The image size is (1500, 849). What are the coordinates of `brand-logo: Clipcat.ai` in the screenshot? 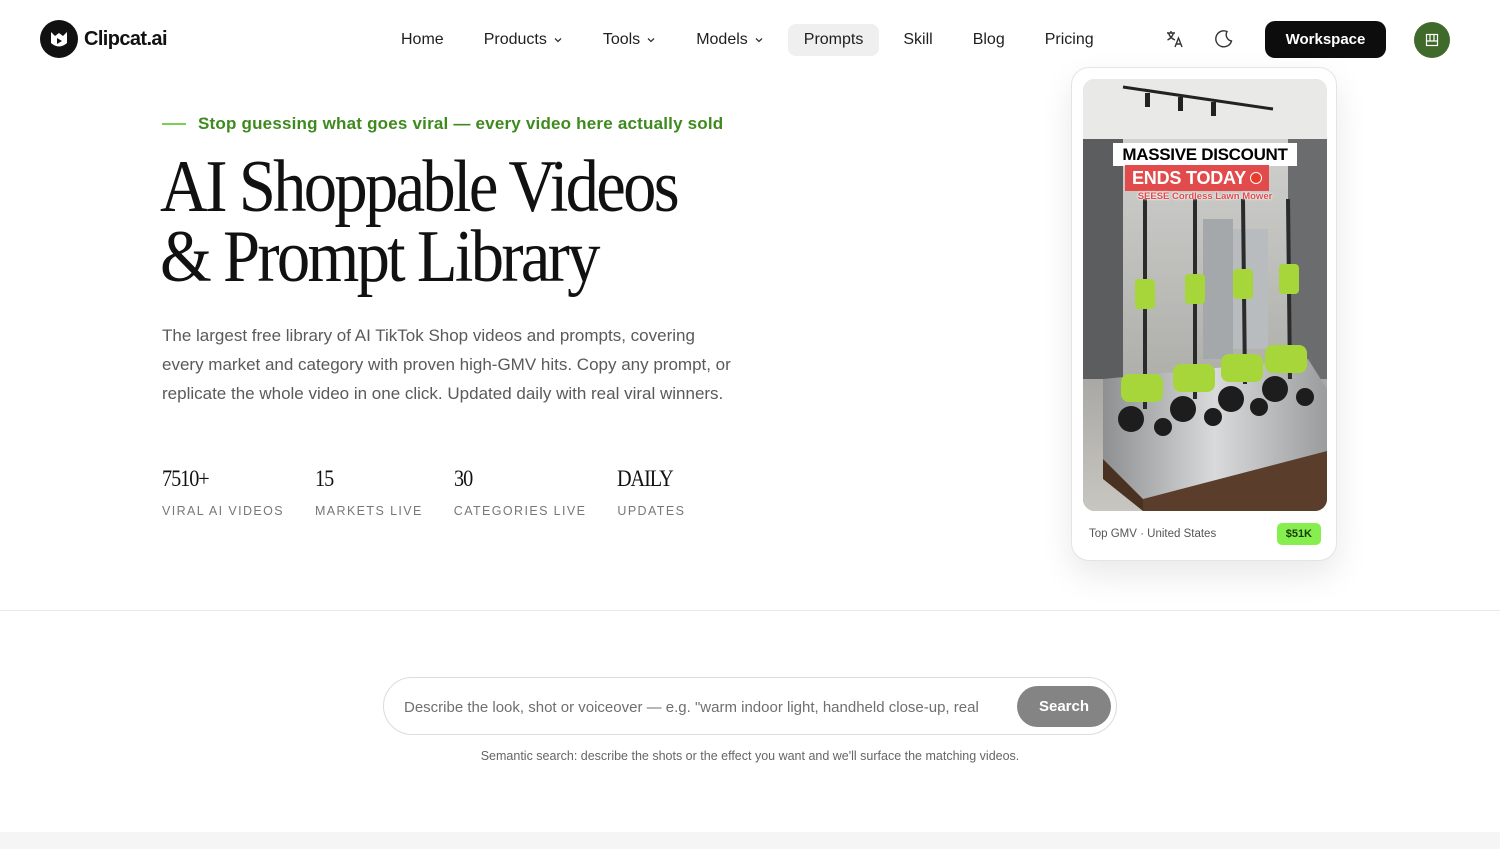 It's located at (104, 39).